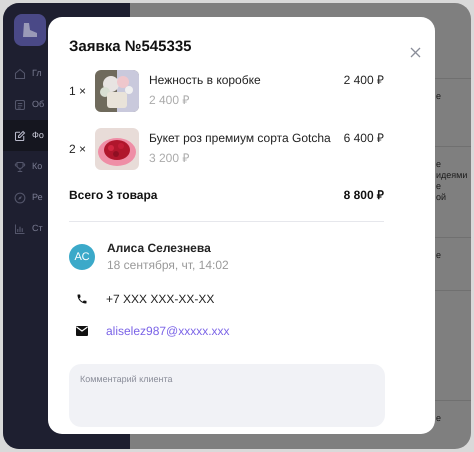 The height and width of the screenshot is (452, 474). Describe the element at coordinates (205, 80) in the screenshot. I see `item-name: Нежность в коробке` at that location.